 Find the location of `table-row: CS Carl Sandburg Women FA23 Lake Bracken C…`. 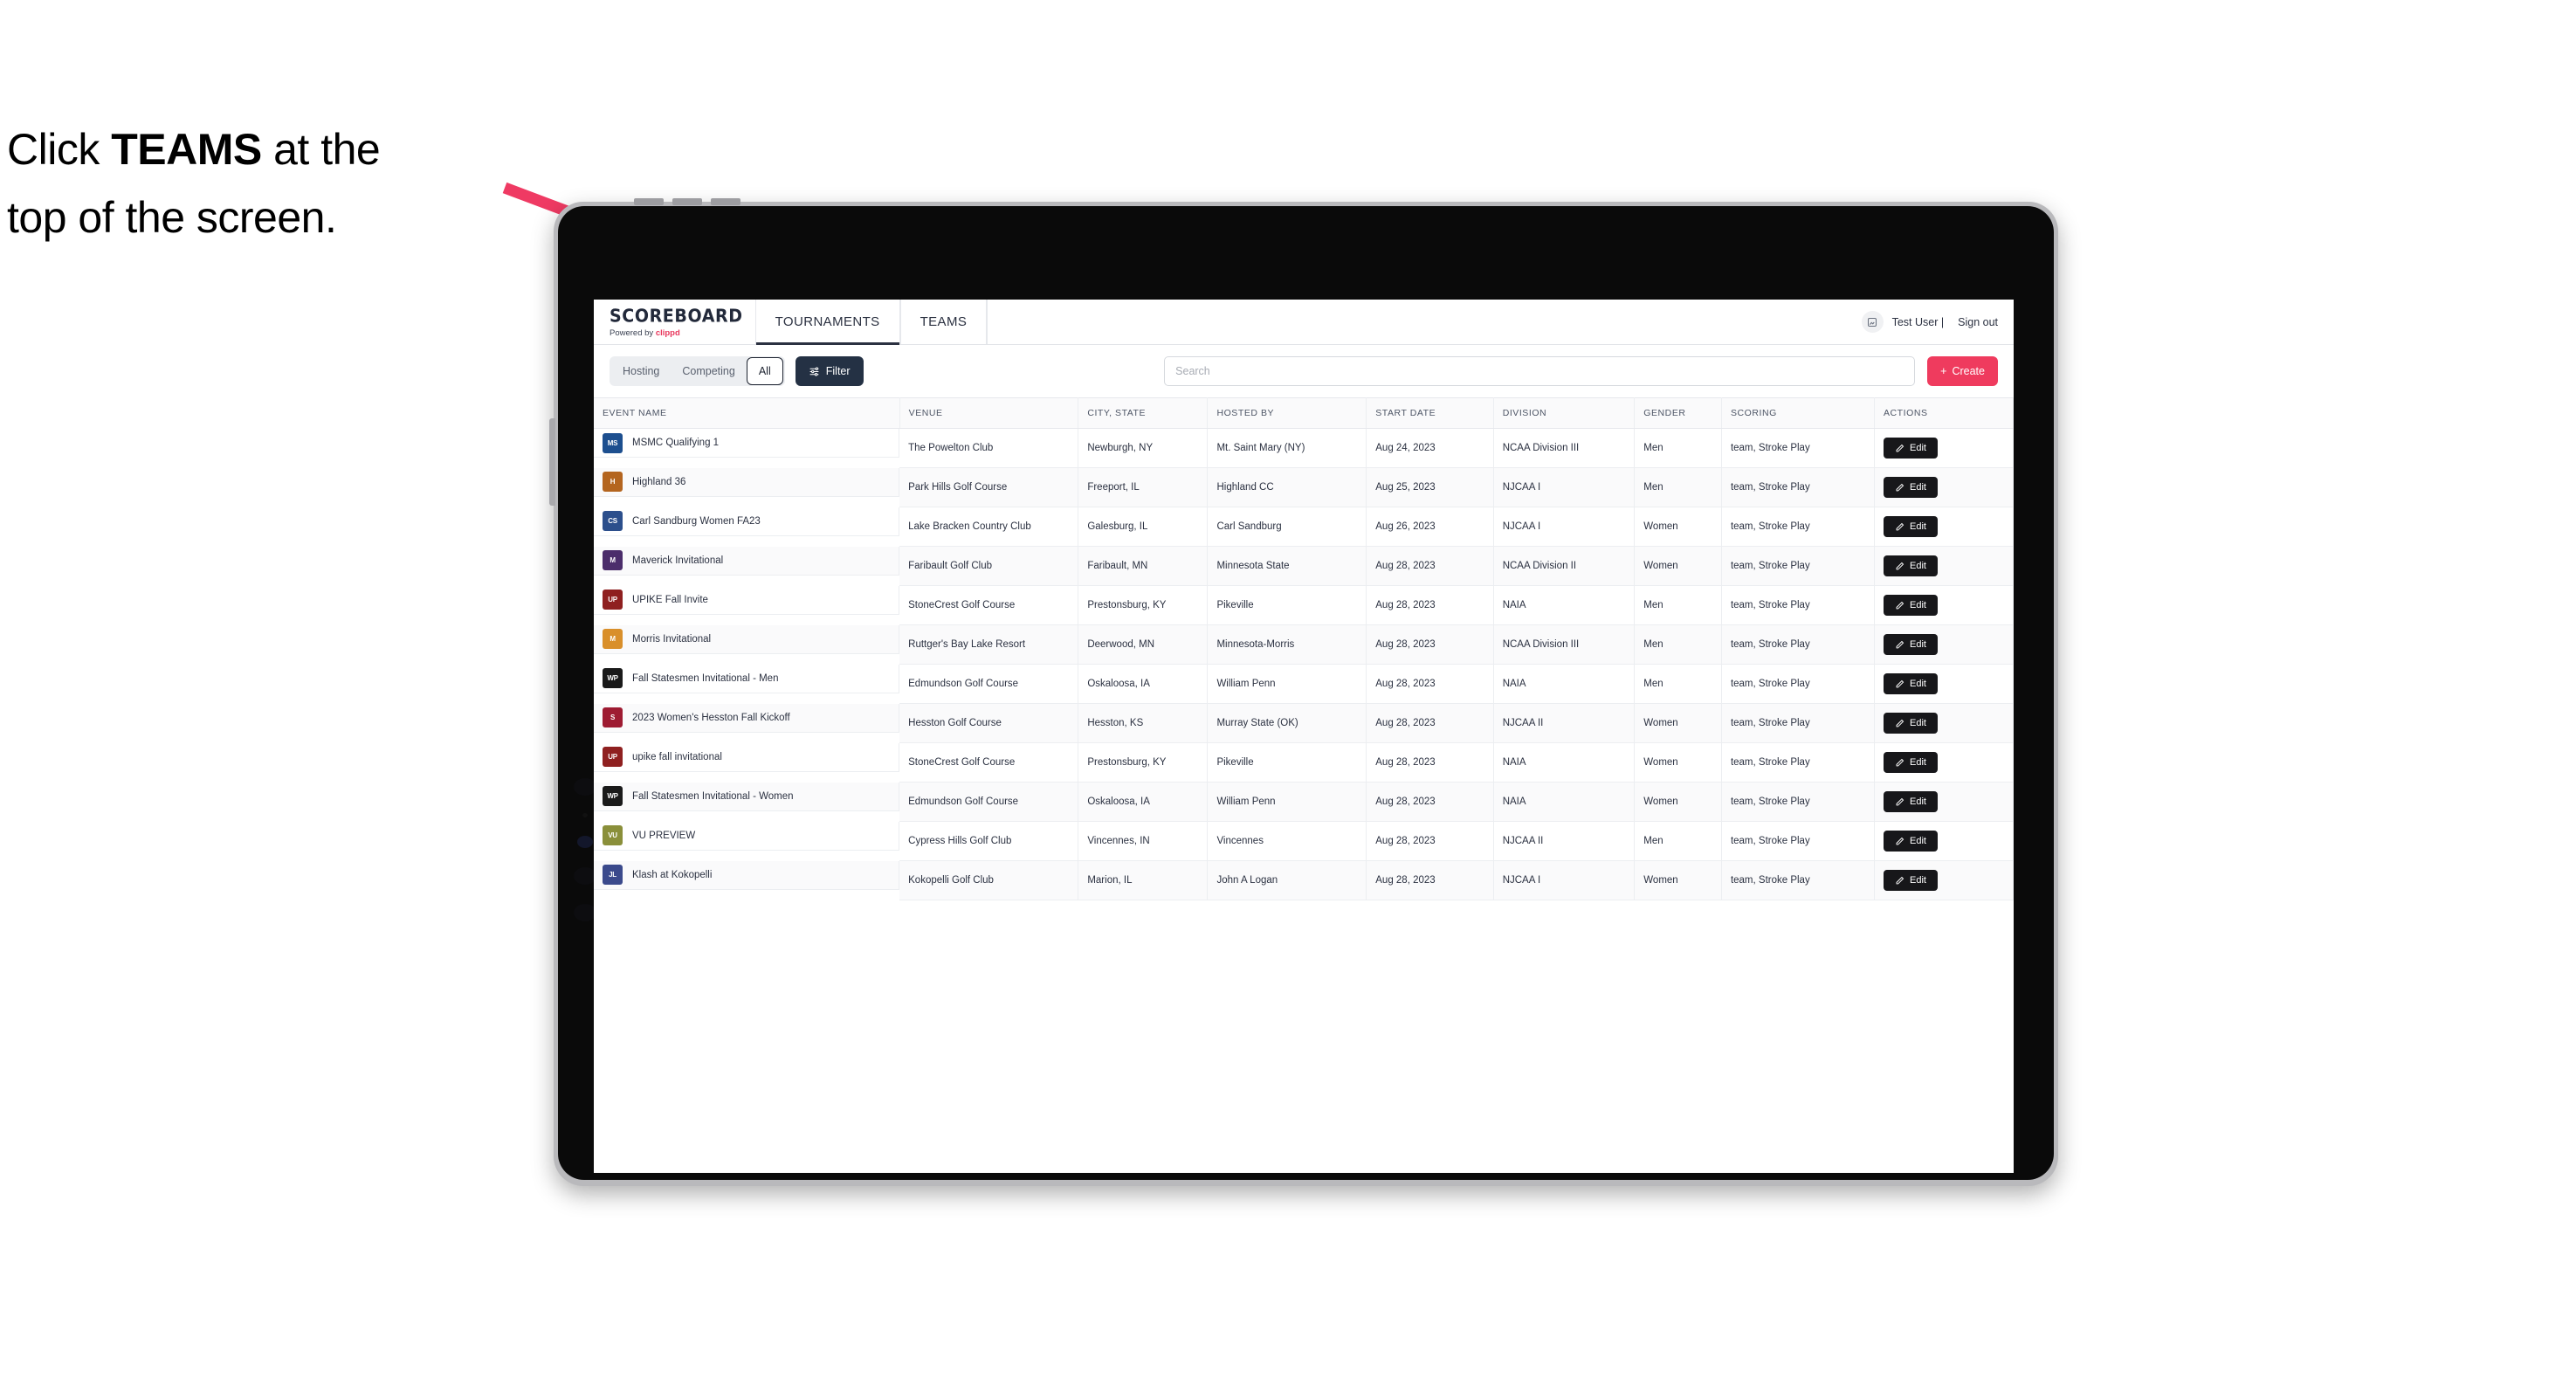

table-row: CS Carl Sandburg Women FA23 Lake Bracken C… is located at coordinates (1304, 527).